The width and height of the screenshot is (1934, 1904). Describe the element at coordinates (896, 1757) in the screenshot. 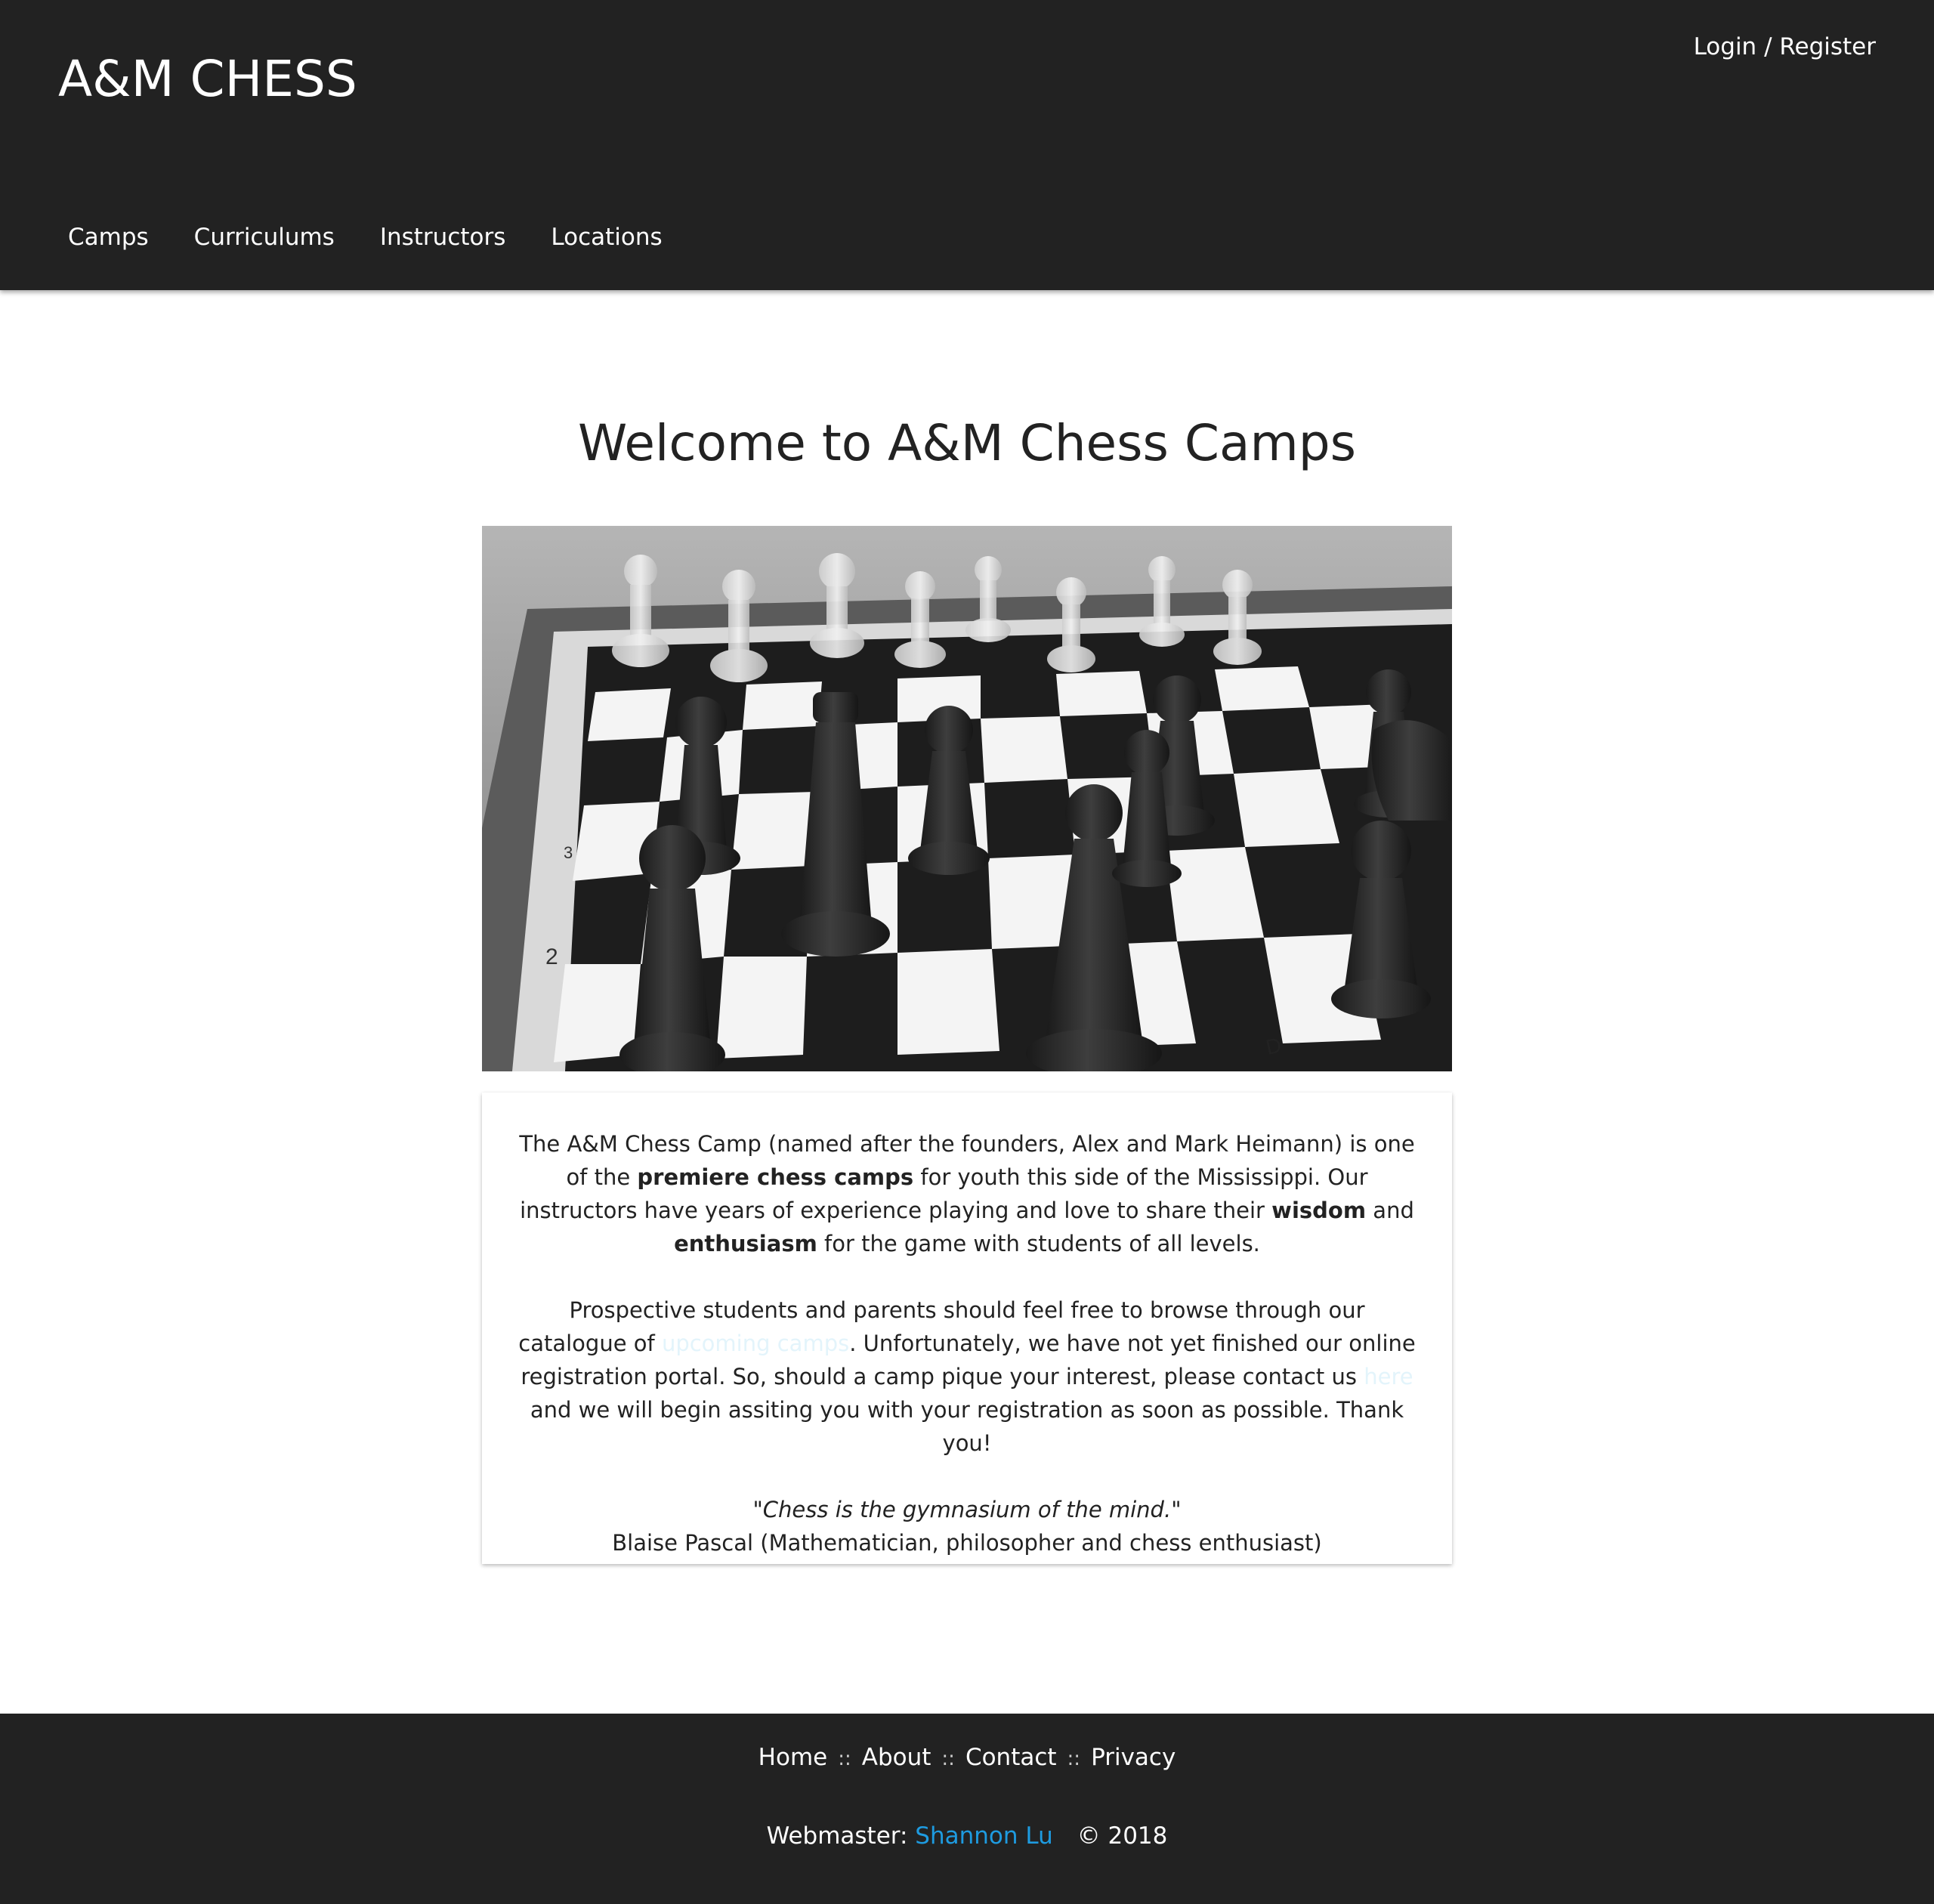

I see `footer-link-about: About` at that location.